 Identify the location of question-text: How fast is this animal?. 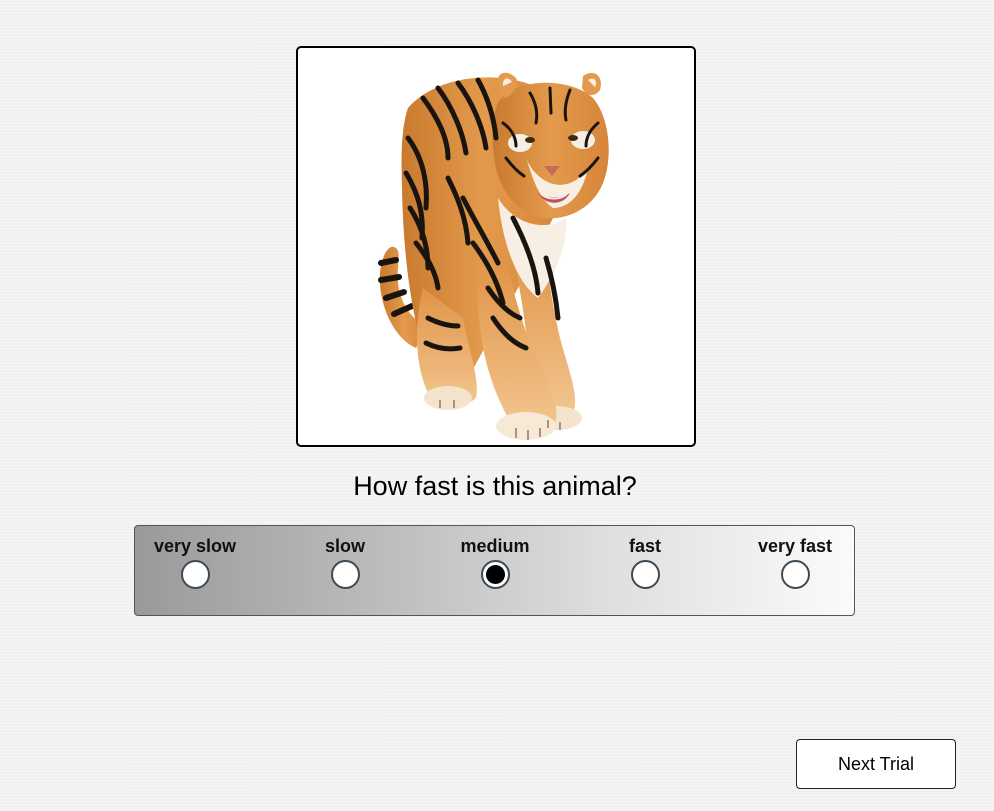
(495, 486).